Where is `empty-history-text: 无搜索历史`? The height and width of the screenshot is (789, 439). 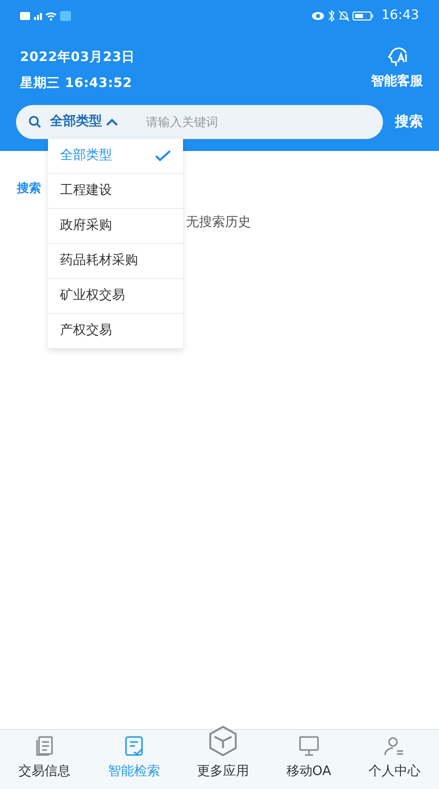
empty-history-text: 无搜索历史 is located at coordinates (218, 223).